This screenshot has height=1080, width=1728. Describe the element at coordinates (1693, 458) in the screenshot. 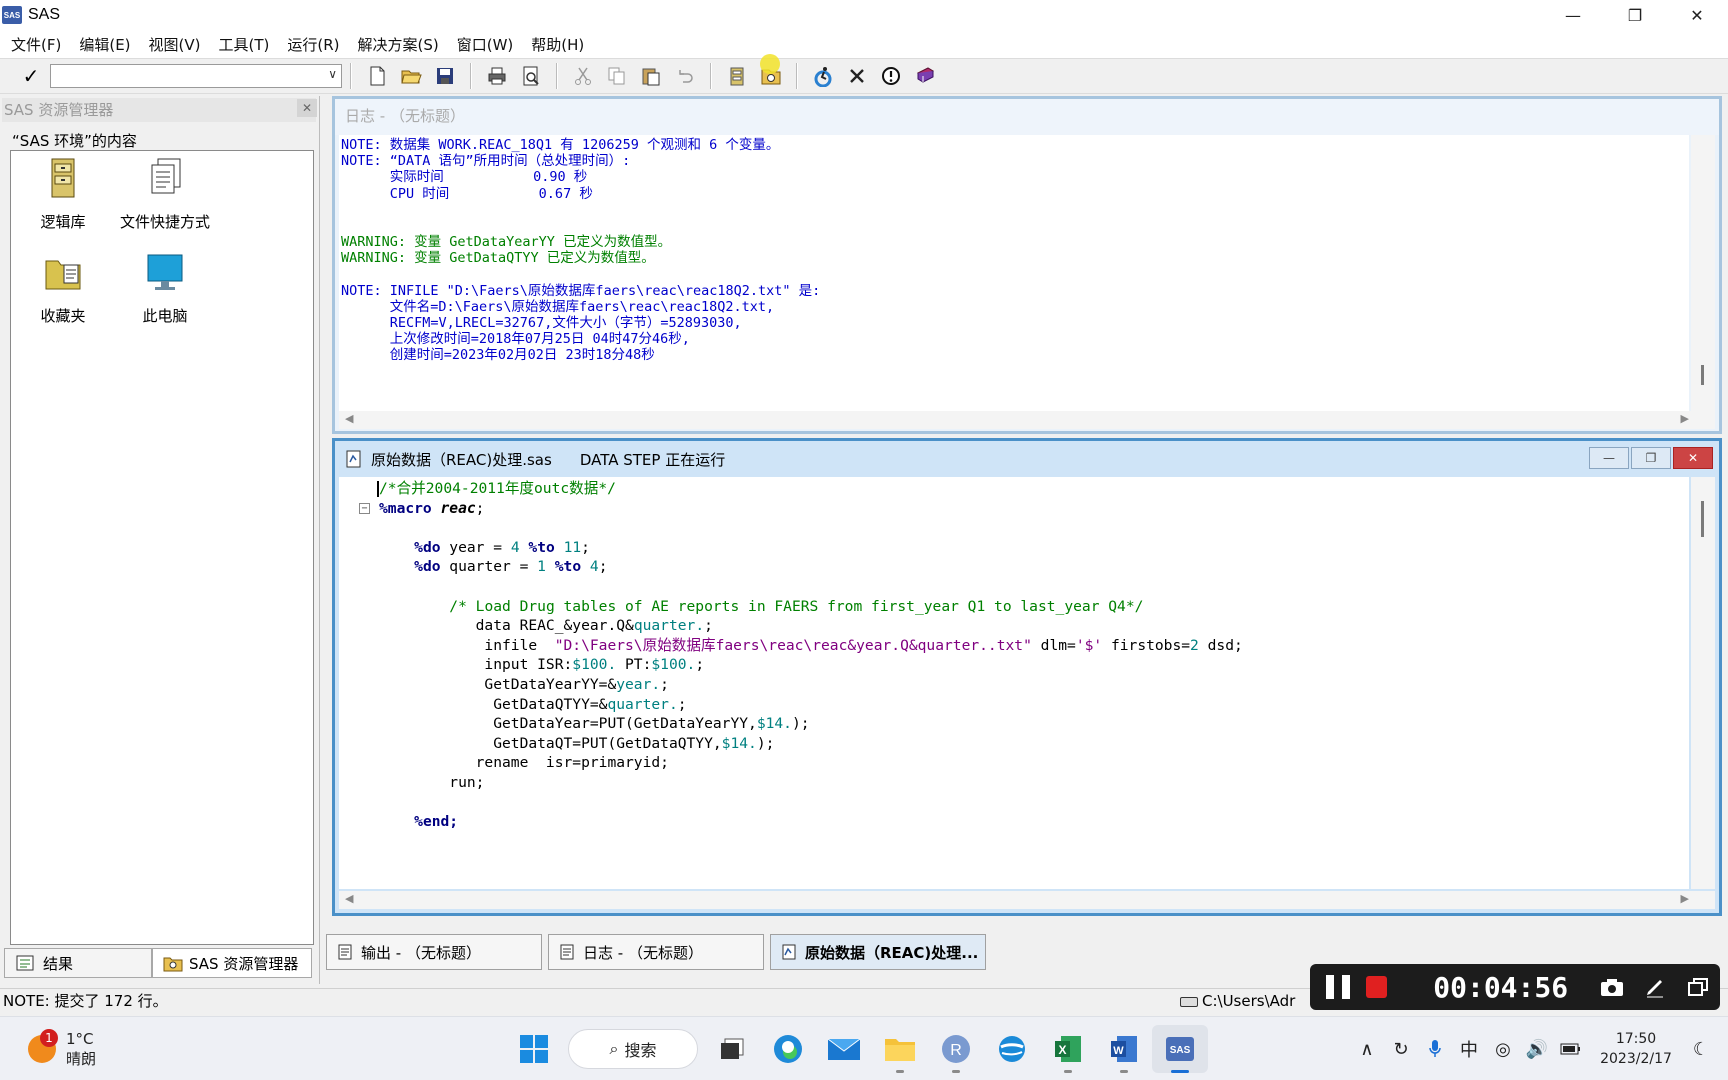

I see `editor-close-button: ✕` at that location.